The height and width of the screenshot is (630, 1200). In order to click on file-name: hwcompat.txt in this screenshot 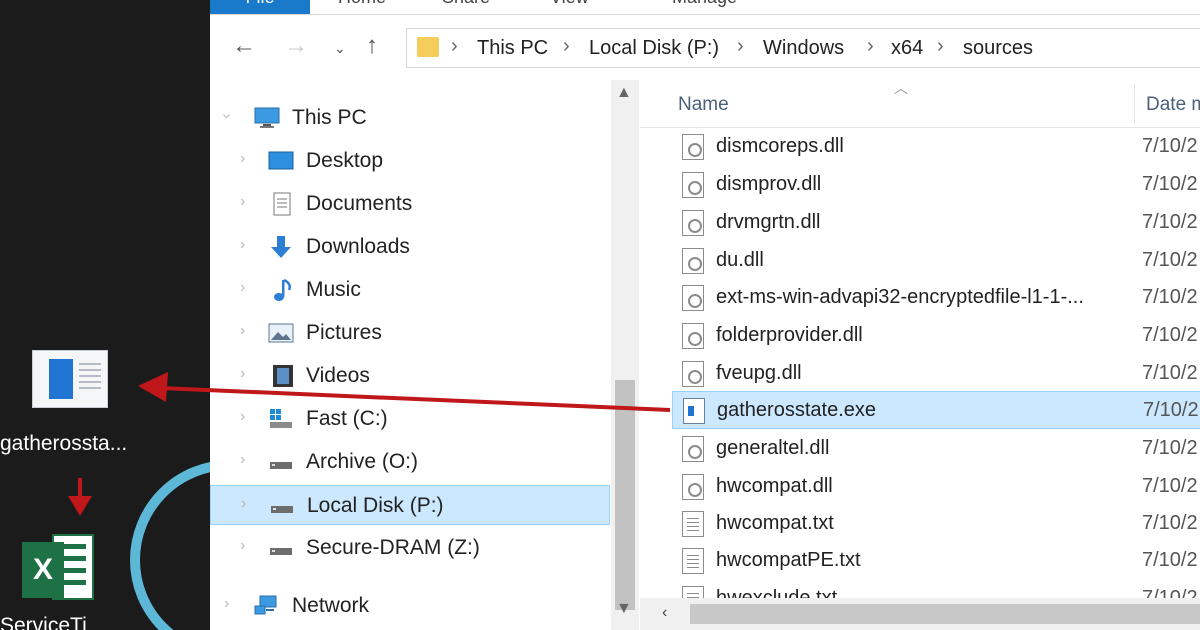, I will do `click(775, 523)`.